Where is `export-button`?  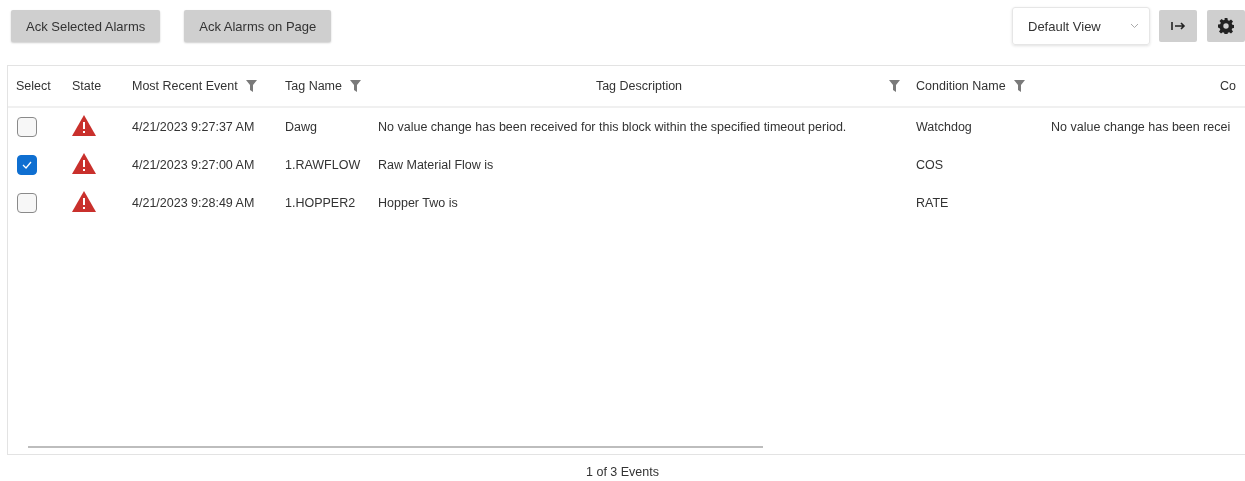 export-button is located at coordinates (1178, 26).